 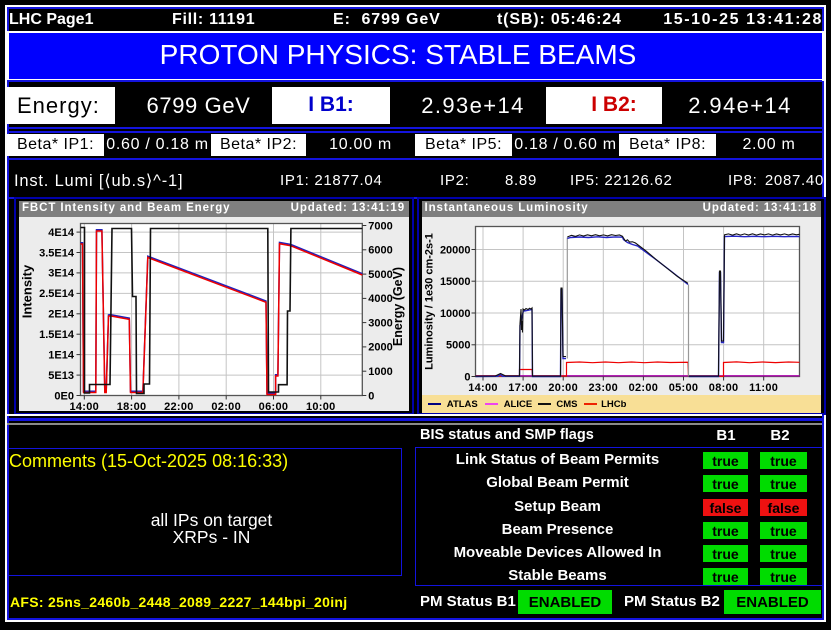 What do you see at coordinates (380, 250) in the screenshot?
I see `svg-text: 6000` at bounding box center [380, 250].